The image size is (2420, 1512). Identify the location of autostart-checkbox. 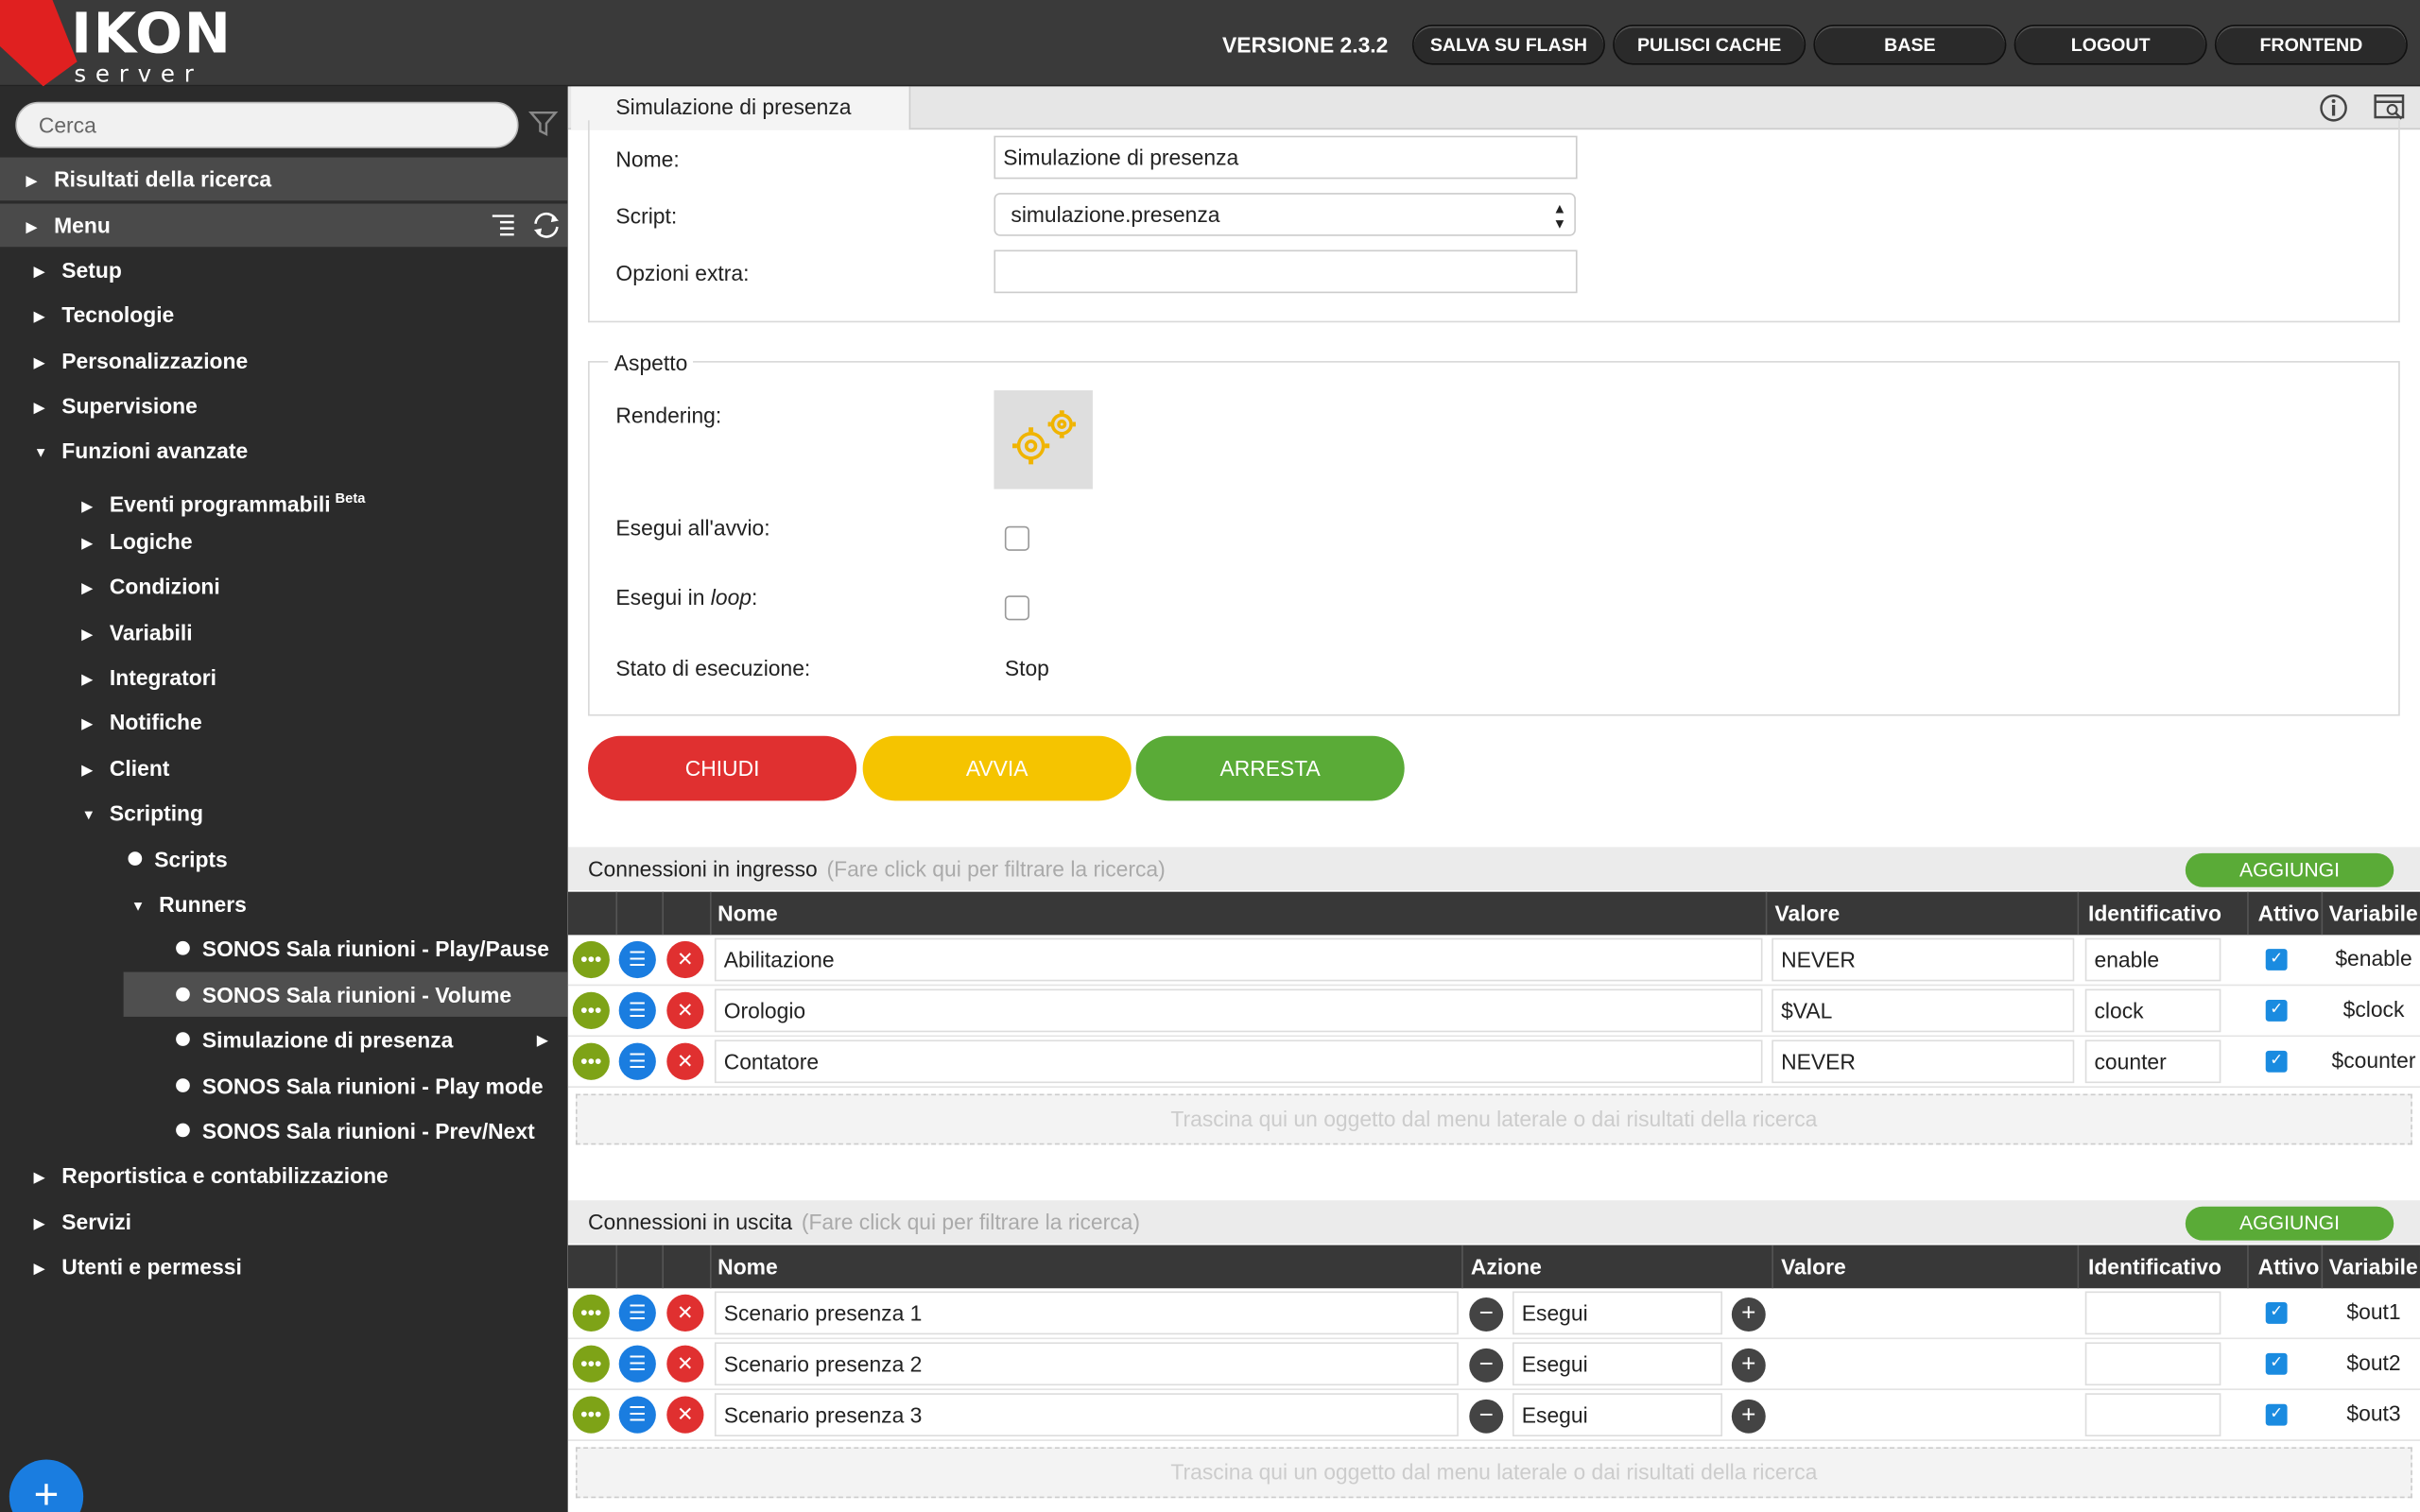
(1016, 538).